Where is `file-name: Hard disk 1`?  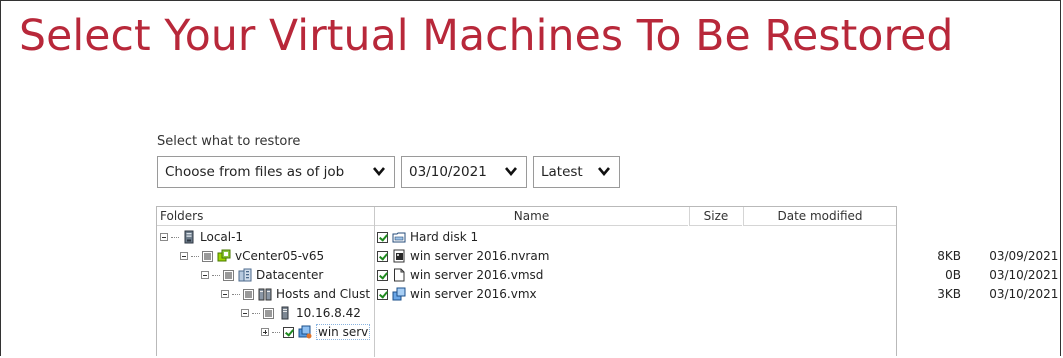 file-name: Hard disk 1 is located at coordinates (444, 237).